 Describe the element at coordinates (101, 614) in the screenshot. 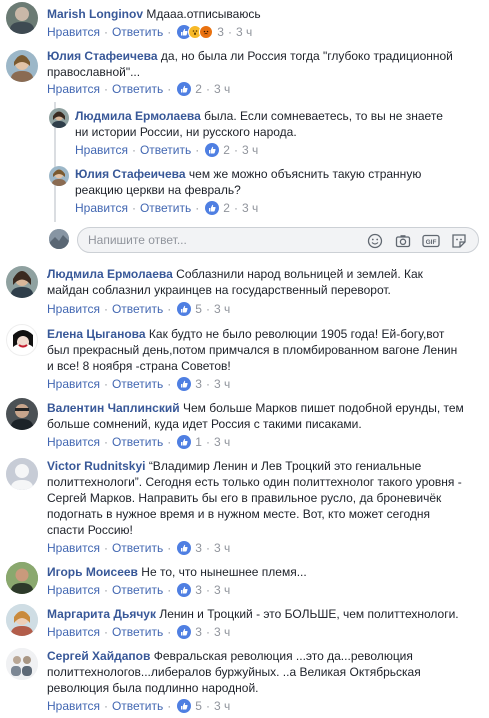

I see `comment-author: Маргарита Дьячук` at that location.